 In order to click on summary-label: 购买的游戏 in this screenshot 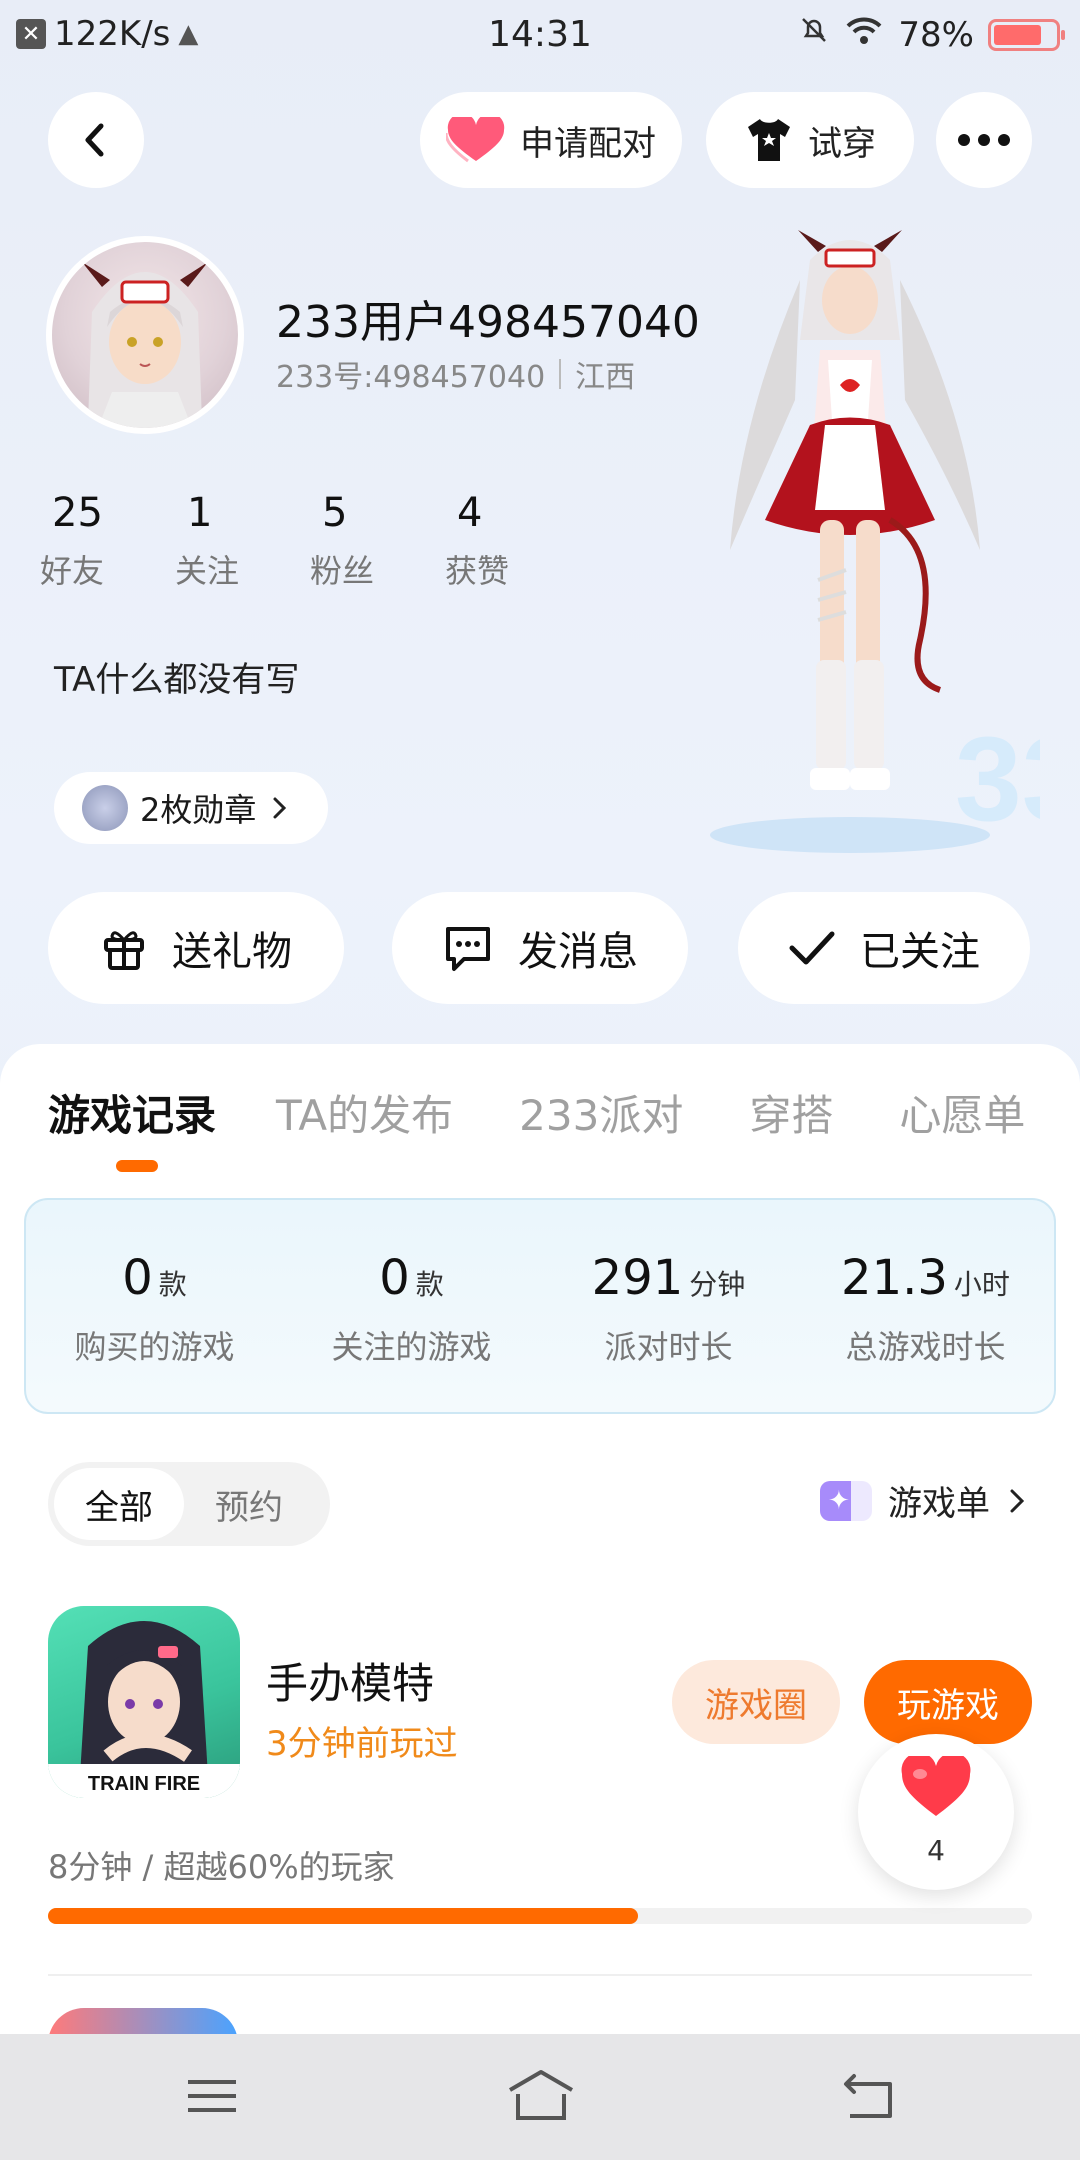, I will do `click(154, 1347)`.